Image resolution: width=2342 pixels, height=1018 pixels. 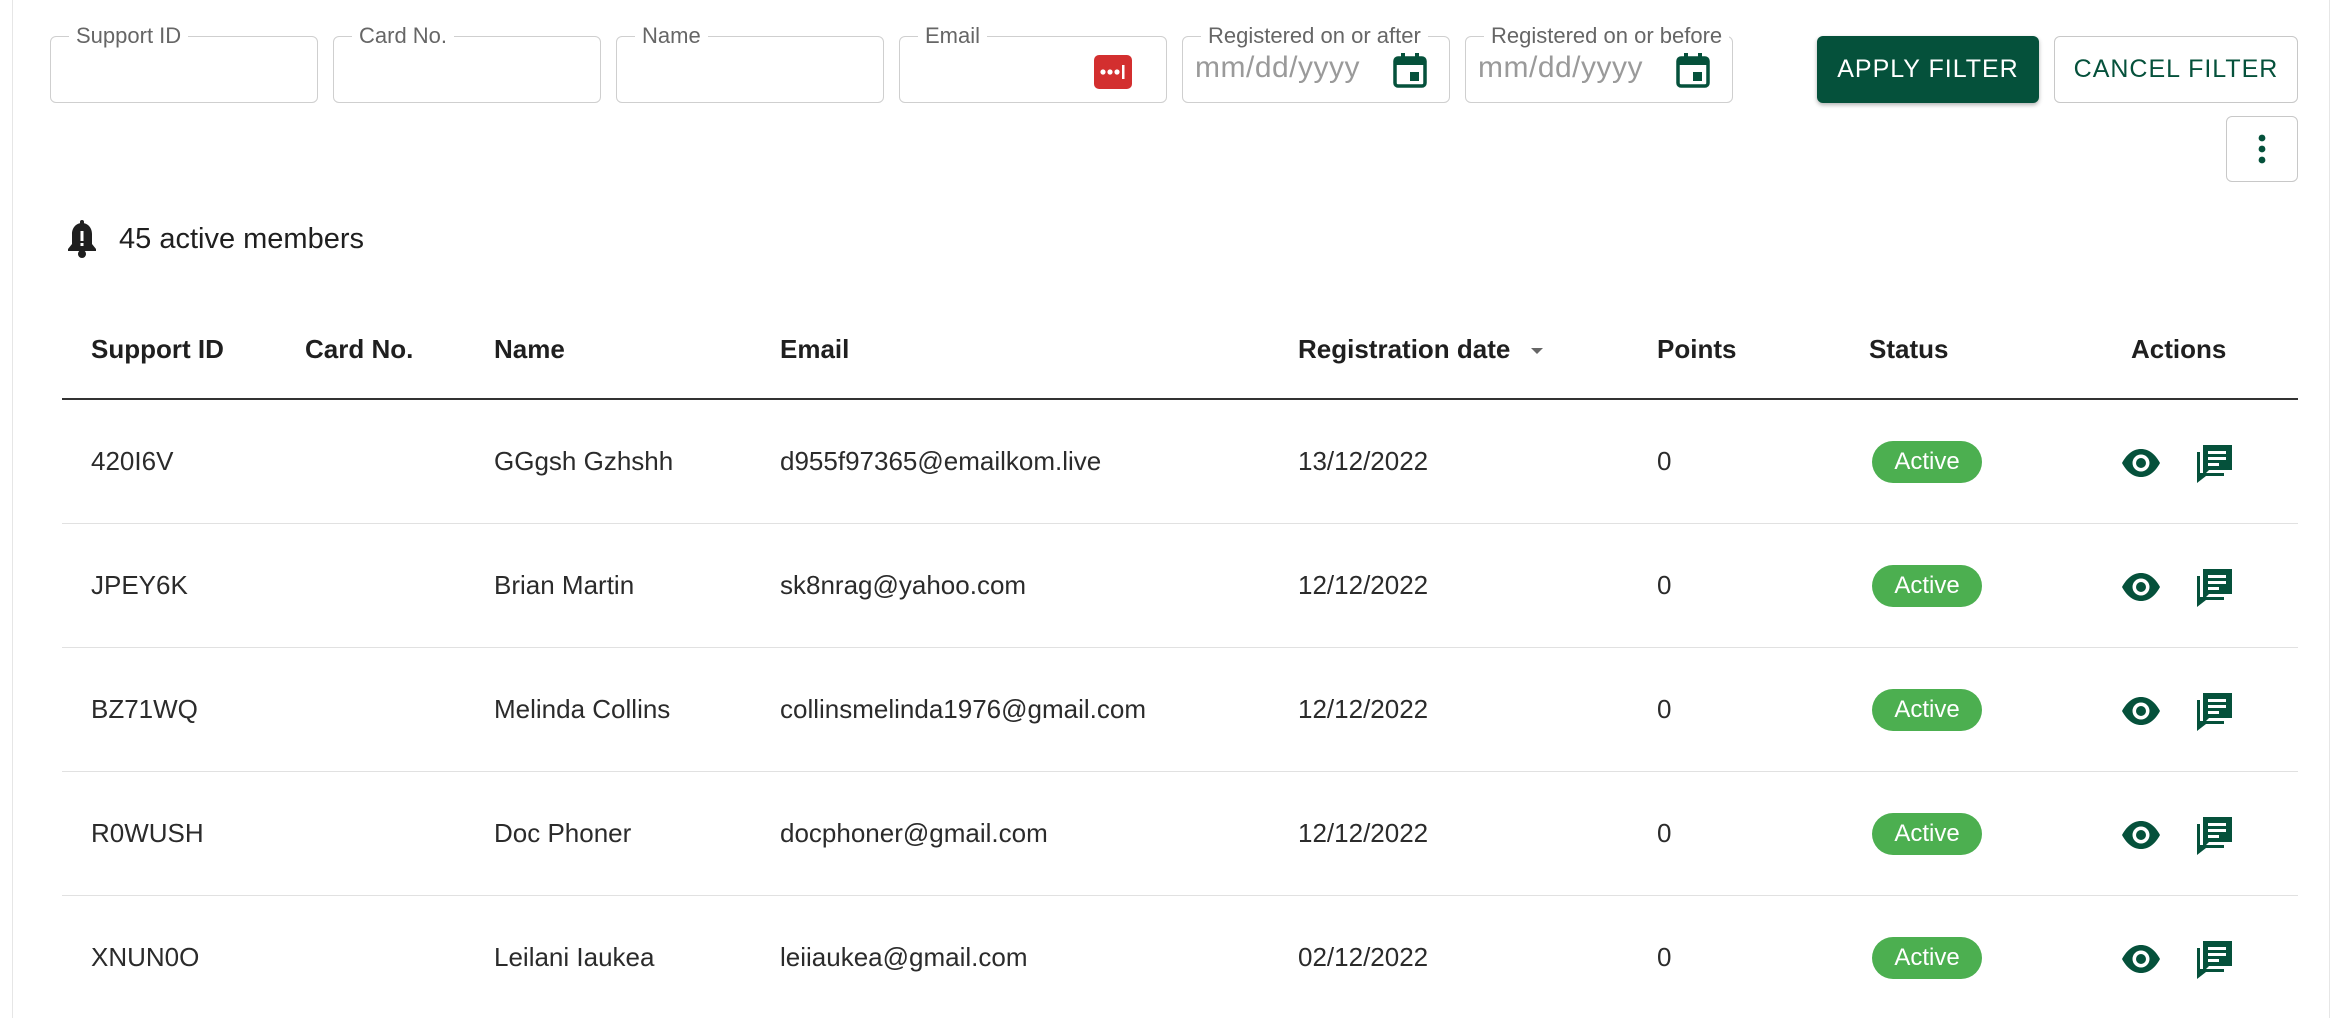 I want to click on cell-support-id: XNUN0O, so click(x=145, y=957).